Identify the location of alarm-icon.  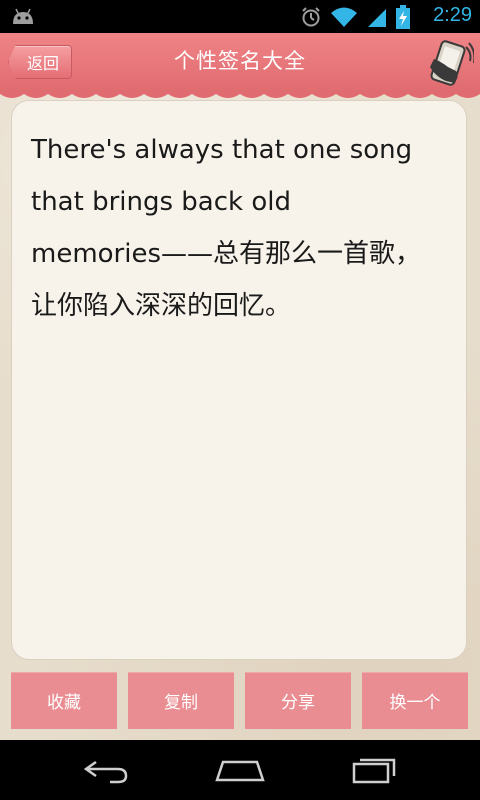
(311, 17).